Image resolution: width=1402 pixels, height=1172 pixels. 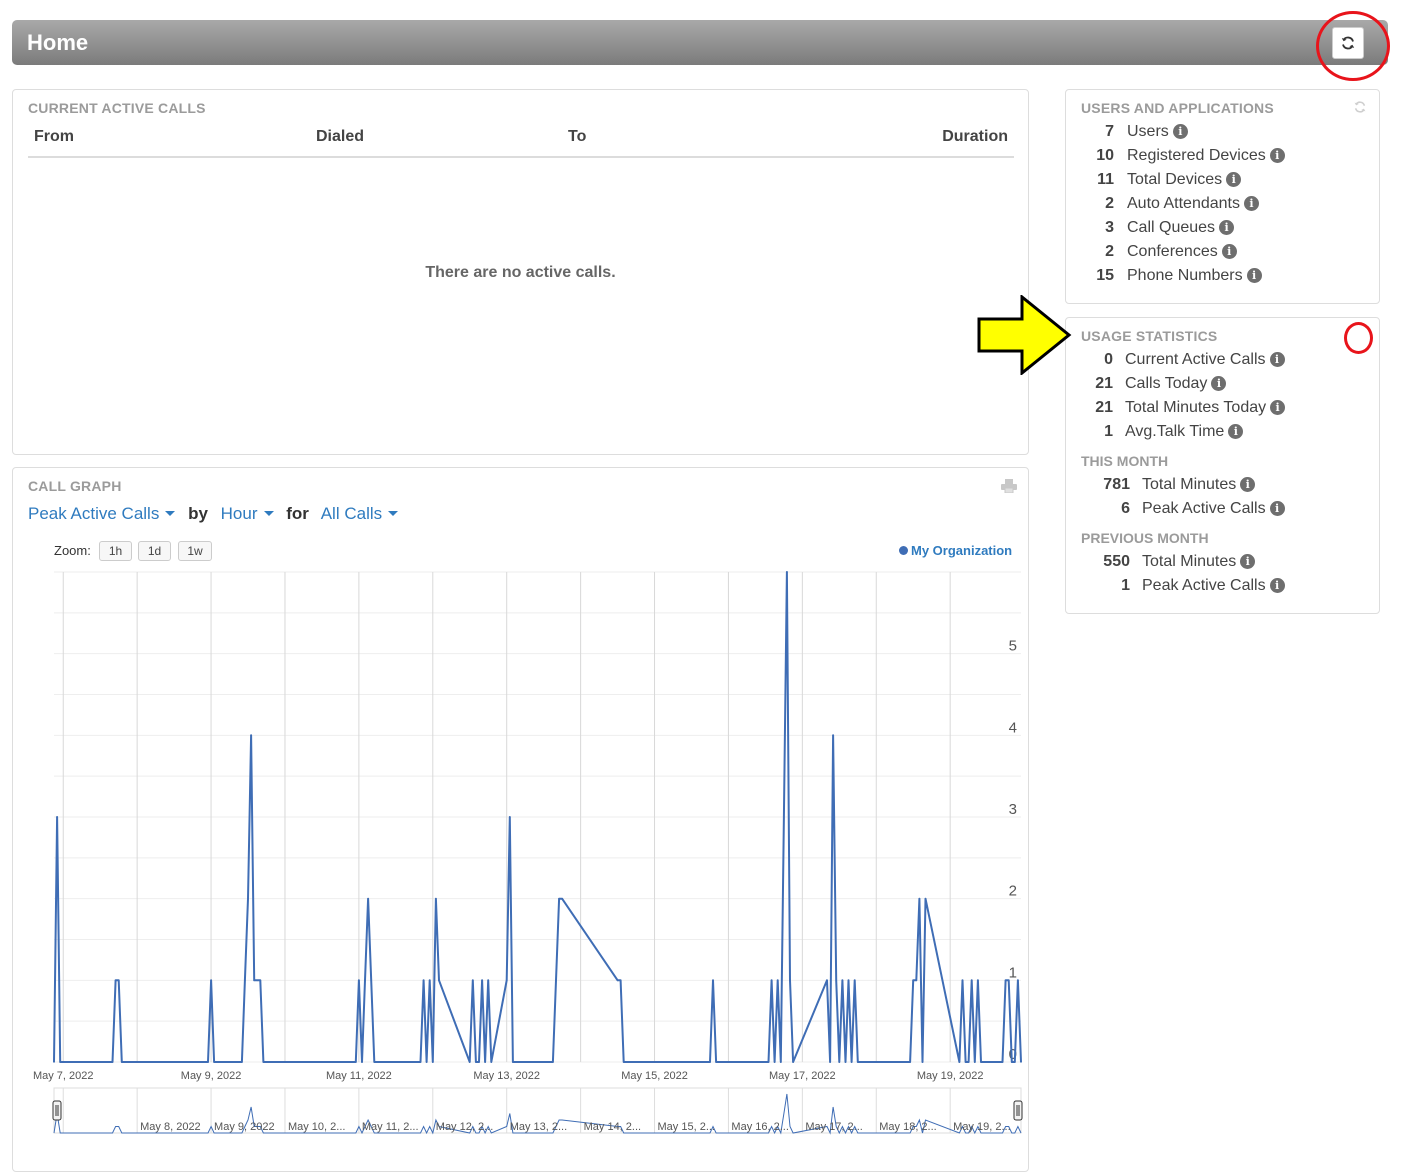 What do you see at coordinates (955, 550) in the screenshot?
I see `chart-legend: My Organization` at bounding box center [955, 550].